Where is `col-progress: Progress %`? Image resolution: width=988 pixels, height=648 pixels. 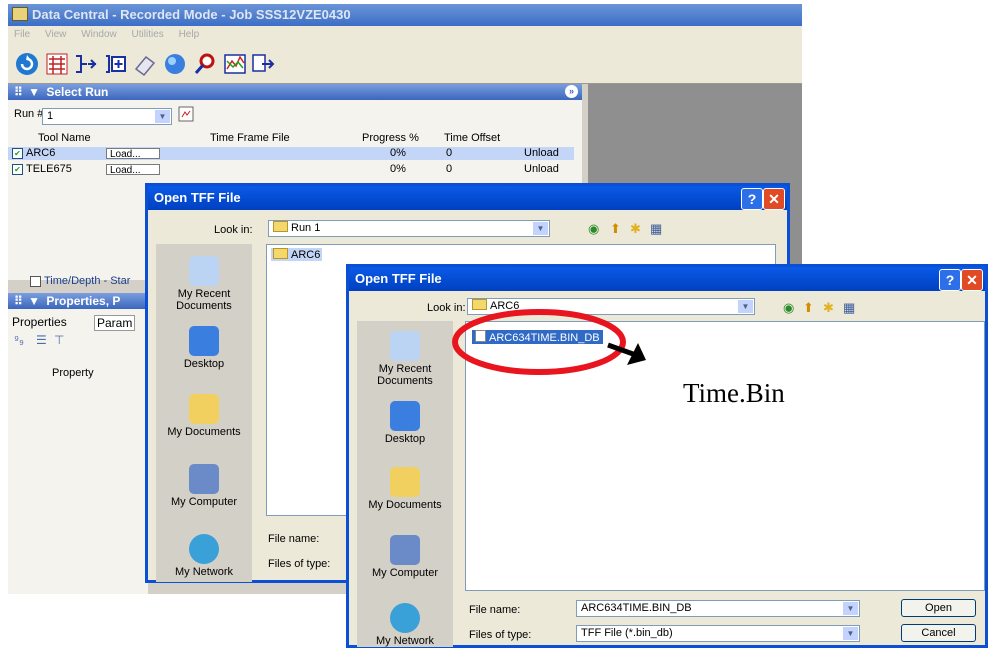
col-progress: Progress % is located at coordinates (390, 138).